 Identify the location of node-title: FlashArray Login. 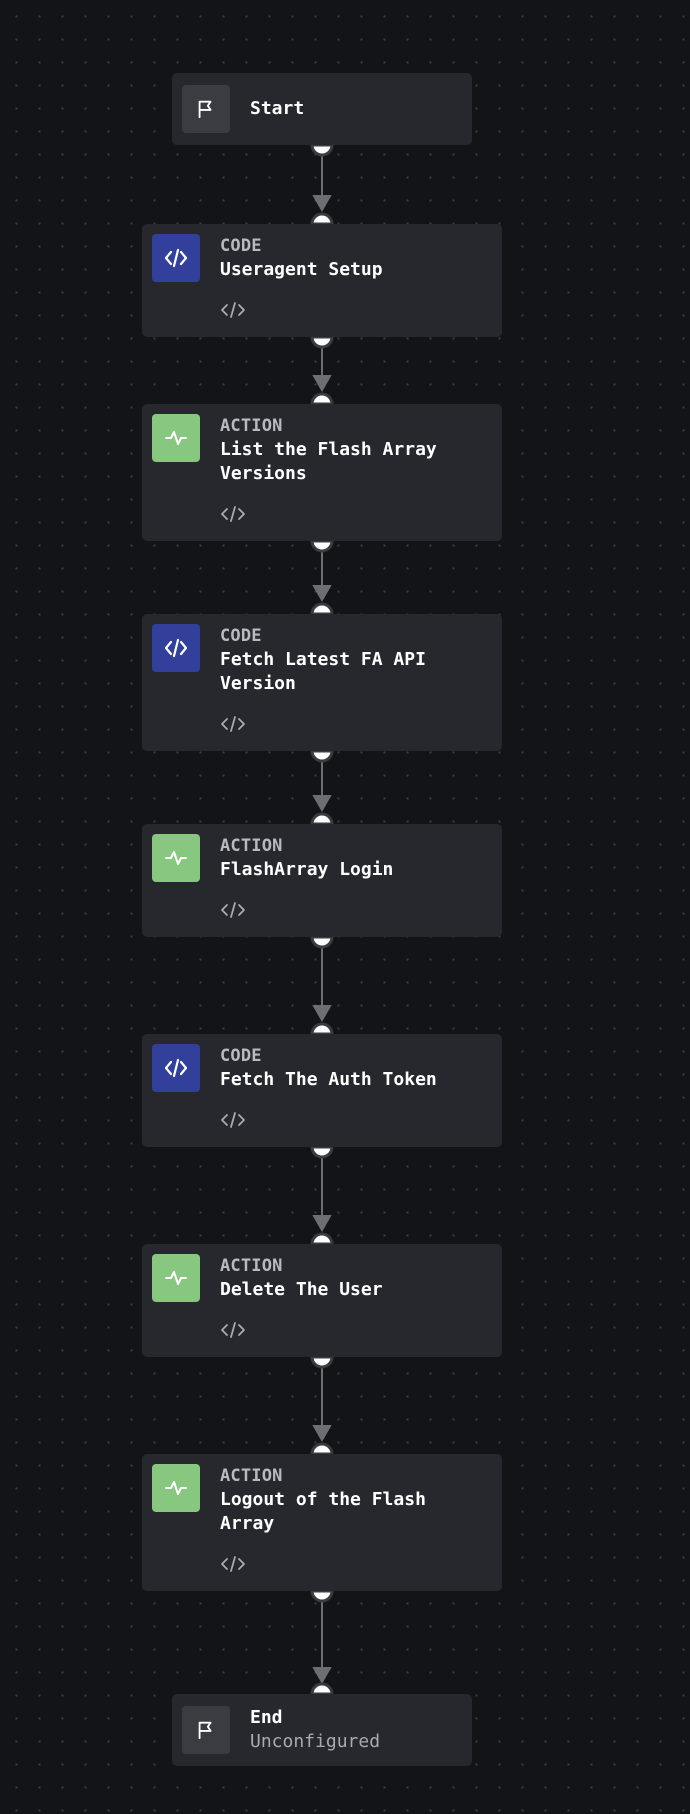
(307, 869).